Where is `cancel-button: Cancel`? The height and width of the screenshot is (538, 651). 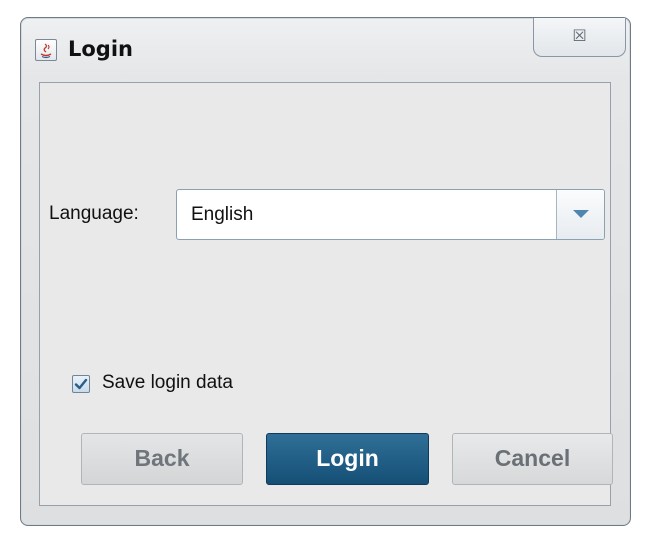
cancel-button: Cancel is located at coordinates (532, 459).